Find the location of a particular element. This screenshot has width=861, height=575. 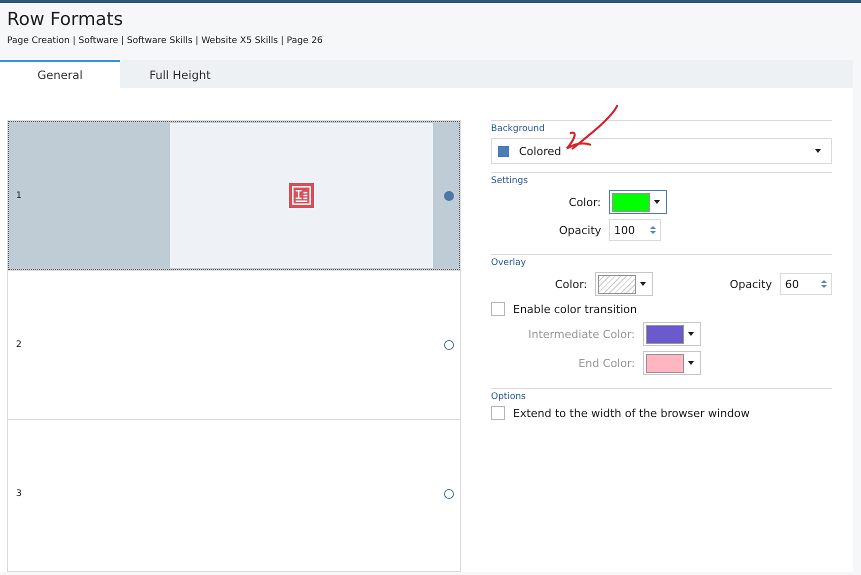

background-dropdown: Colored is located at coordinates (661, 151).